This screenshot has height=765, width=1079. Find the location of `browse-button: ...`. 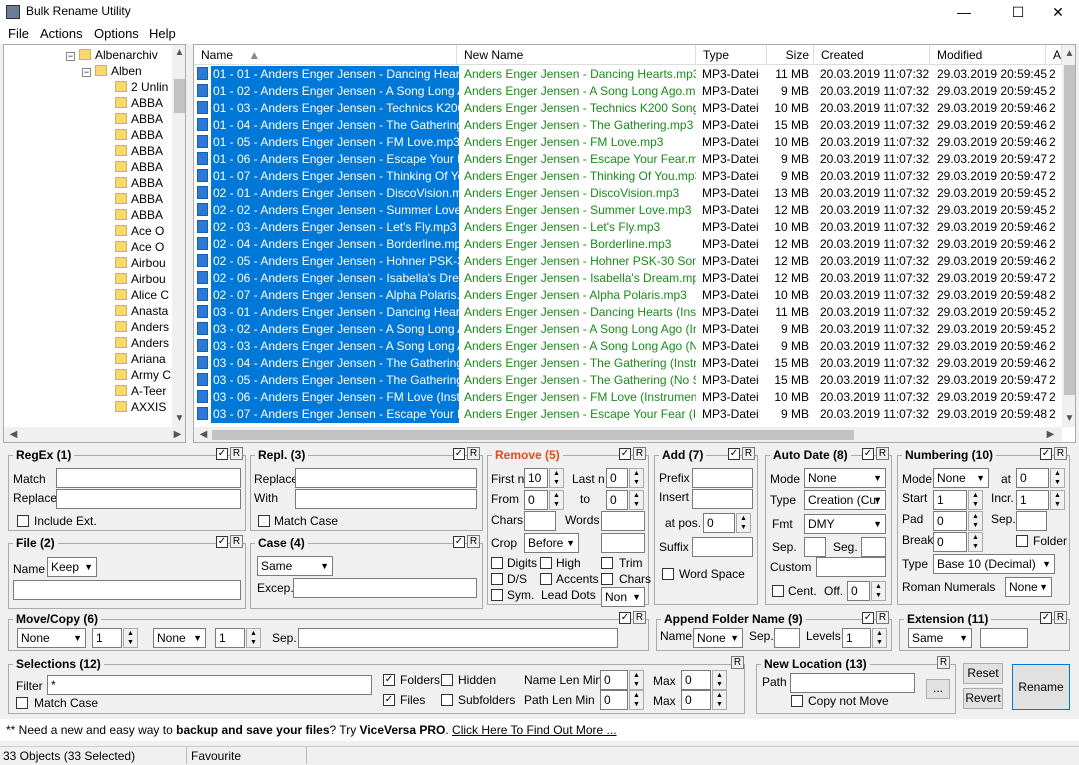

browse-button: ... is located at coordinates (938, 689).